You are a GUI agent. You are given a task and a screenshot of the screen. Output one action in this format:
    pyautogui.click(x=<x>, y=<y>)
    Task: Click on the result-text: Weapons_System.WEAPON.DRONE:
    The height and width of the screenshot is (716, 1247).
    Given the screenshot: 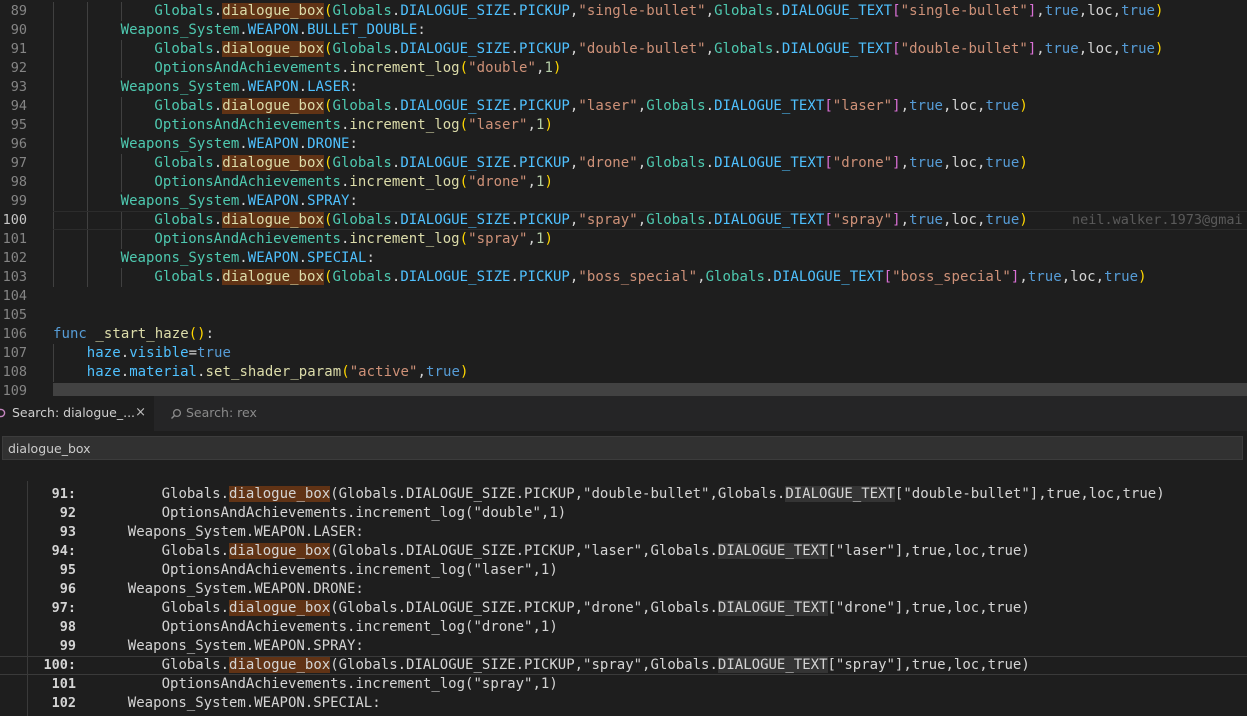 What is the action you would take?
    pyautogui.click(x=245, y=589)
    